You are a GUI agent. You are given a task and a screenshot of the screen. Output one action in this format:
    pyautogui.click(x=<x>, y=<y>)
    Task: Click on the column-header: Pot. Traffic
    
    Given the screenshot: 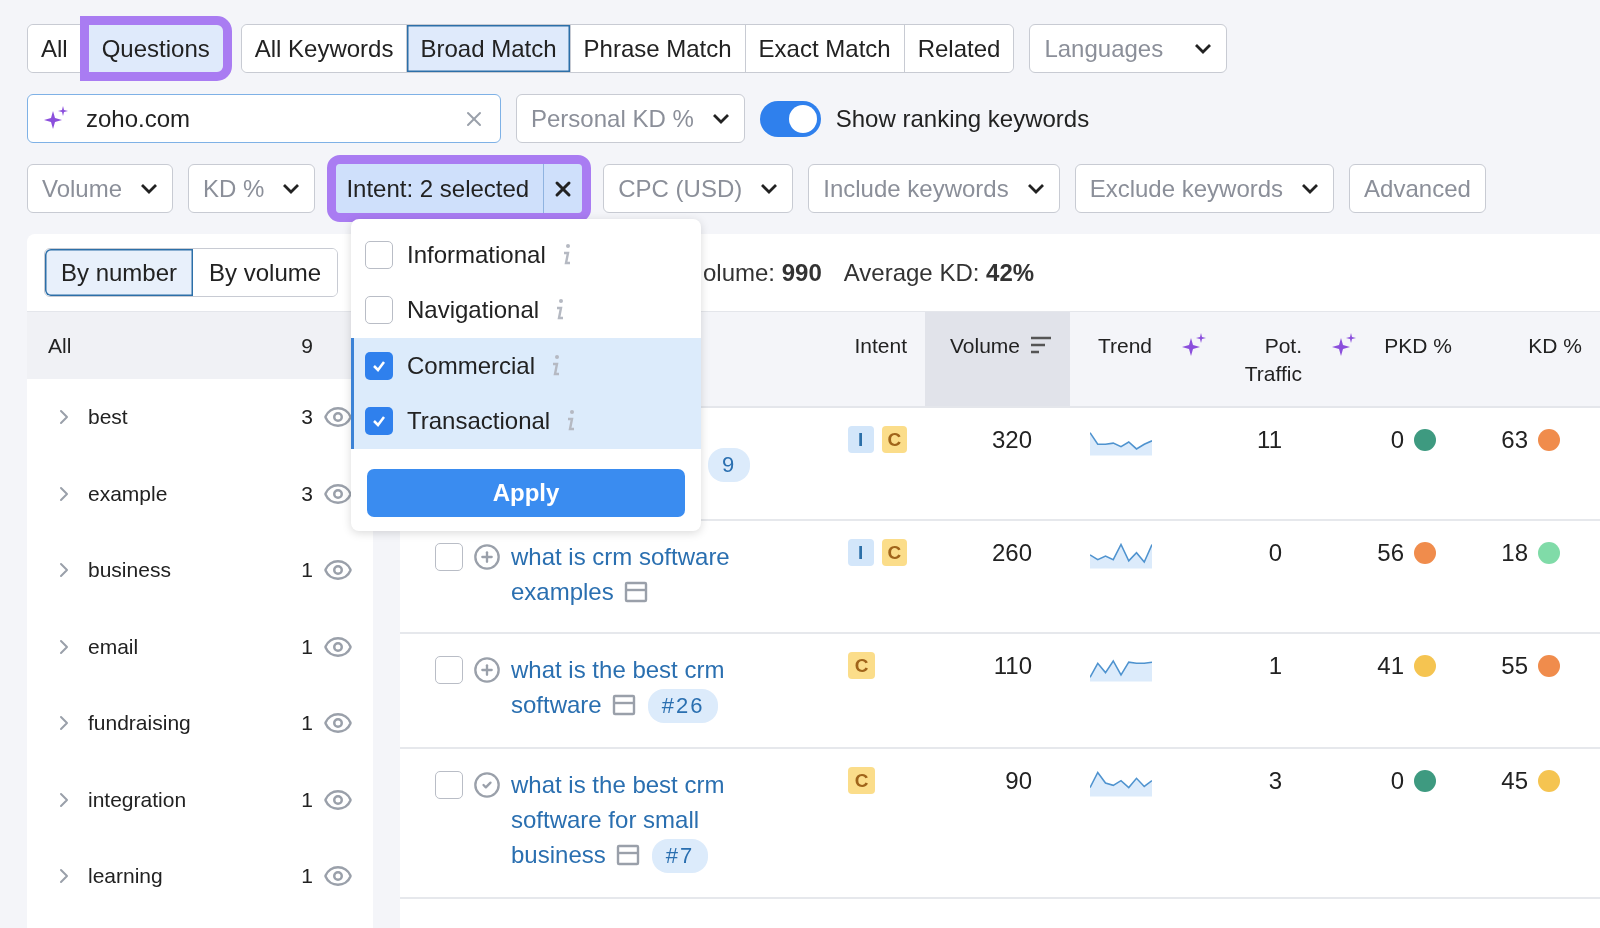 What is the action you would take?
    pyautogui.click(x=1245, y=360)
    